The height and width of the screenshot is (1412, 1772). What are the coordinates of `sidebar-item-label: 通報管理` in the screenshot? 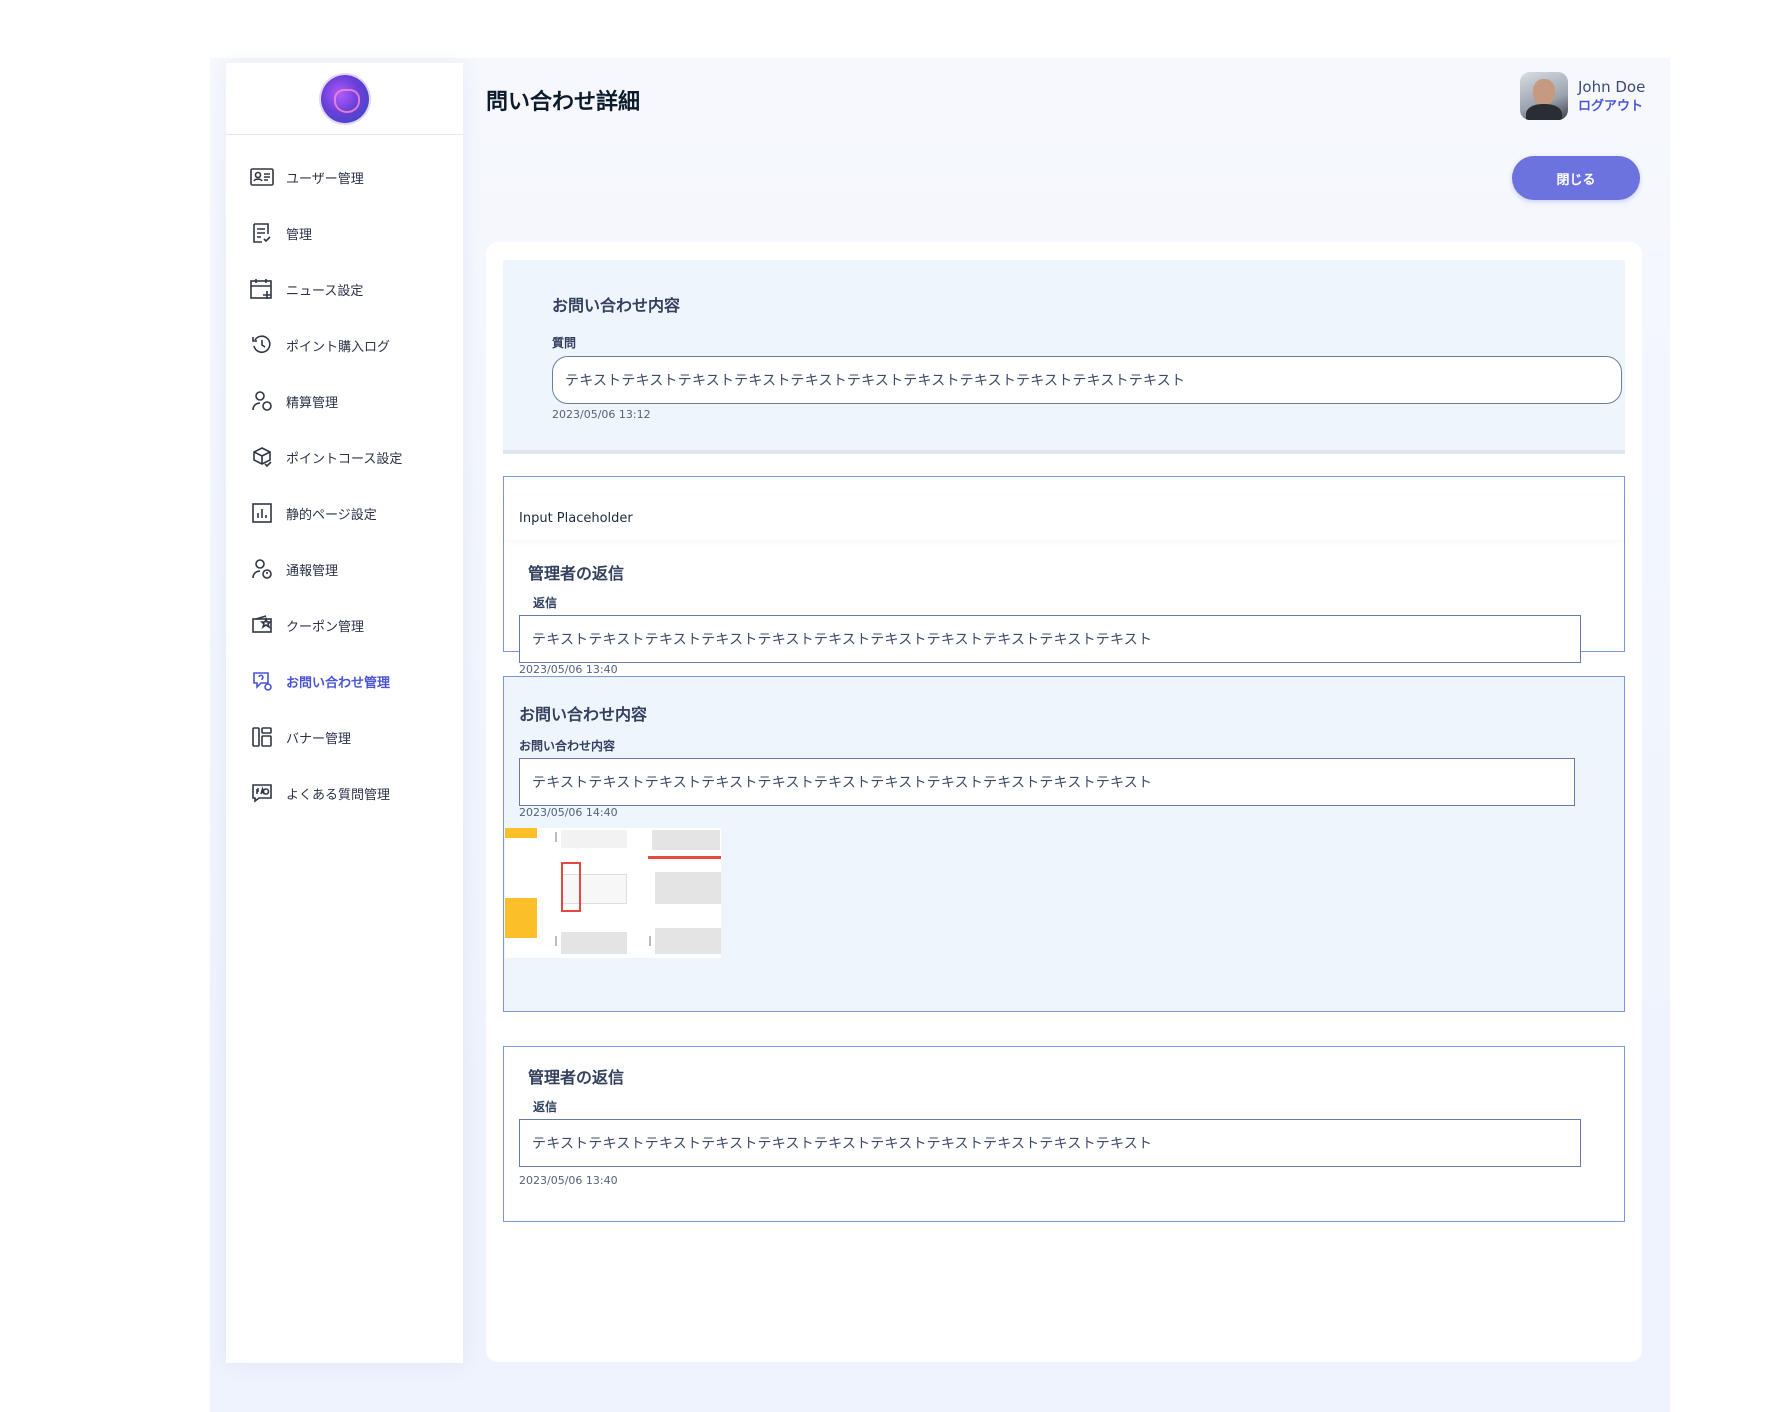 It's located at (312, 571).